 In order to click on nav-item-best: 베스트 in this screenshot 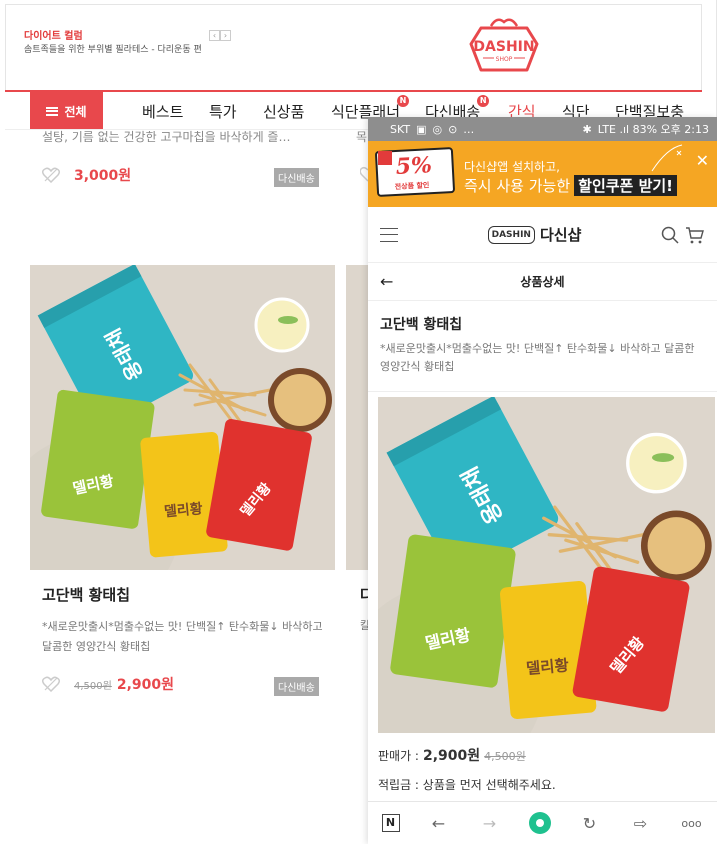, I will do `click(162, 111)`.